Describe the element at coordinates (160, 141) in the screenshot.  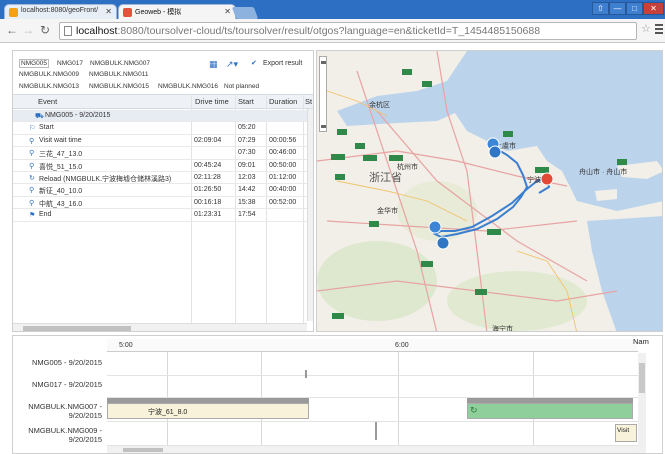
I see `table-row: ⚲ Visit wait time 02:09:04 07:29 00:00:56` at that location.